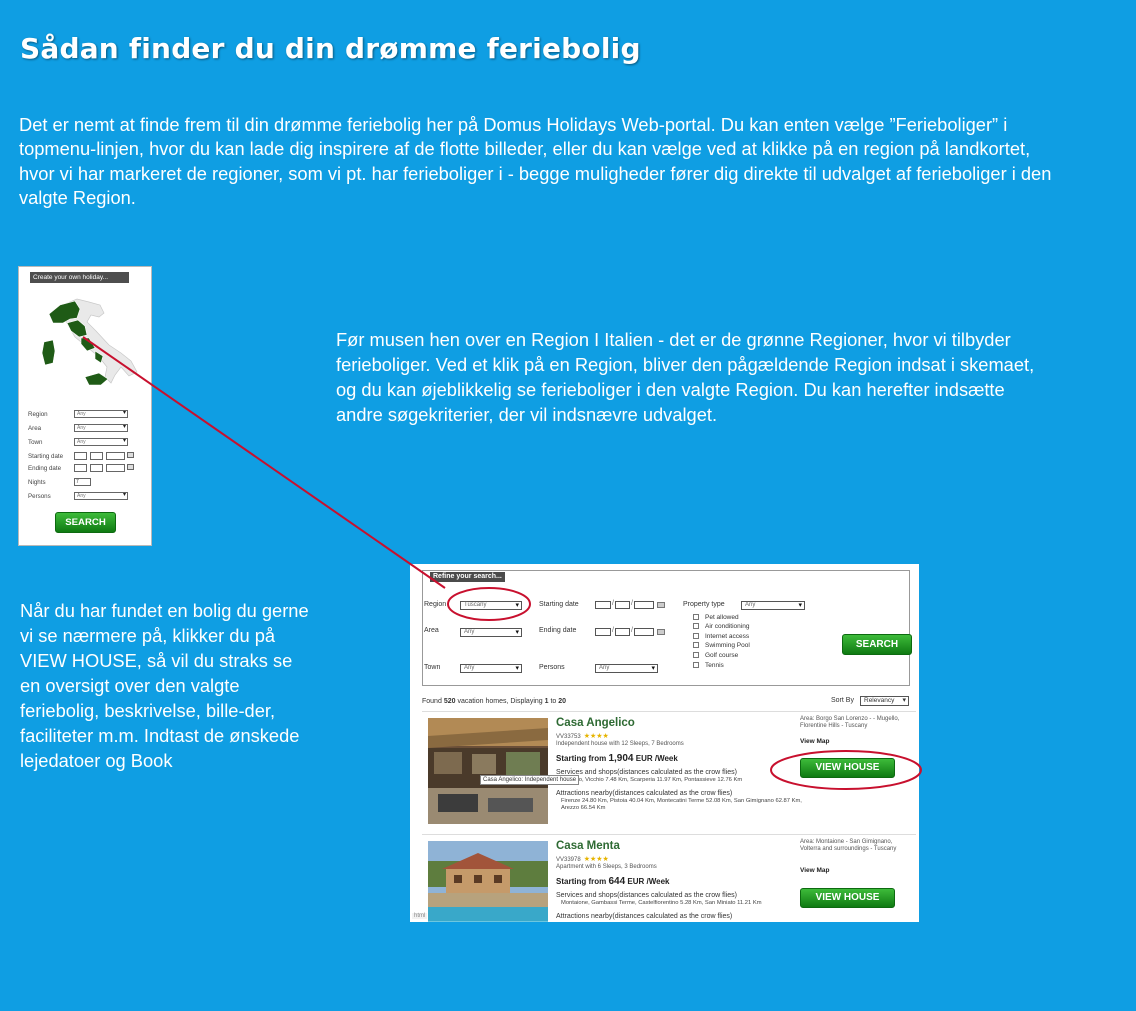 This screenshot has height=1011, width=1136. I want to click on widget-search-button: SEARCH, so click(85, 522).